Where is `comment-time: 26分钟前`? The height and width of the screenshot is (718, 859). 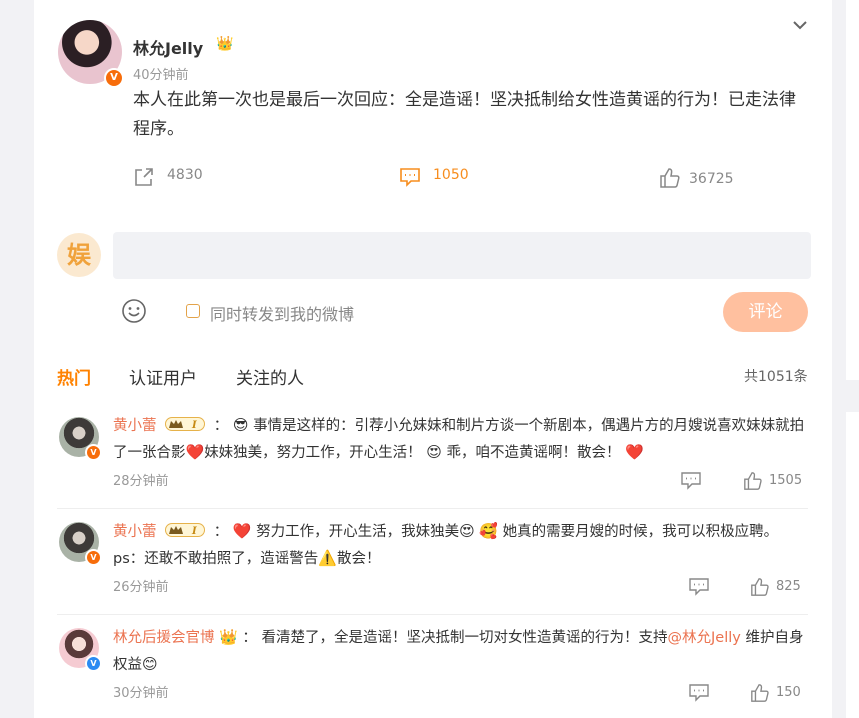
comment-time: 26分钟前 is located at coordinates (141, 585).